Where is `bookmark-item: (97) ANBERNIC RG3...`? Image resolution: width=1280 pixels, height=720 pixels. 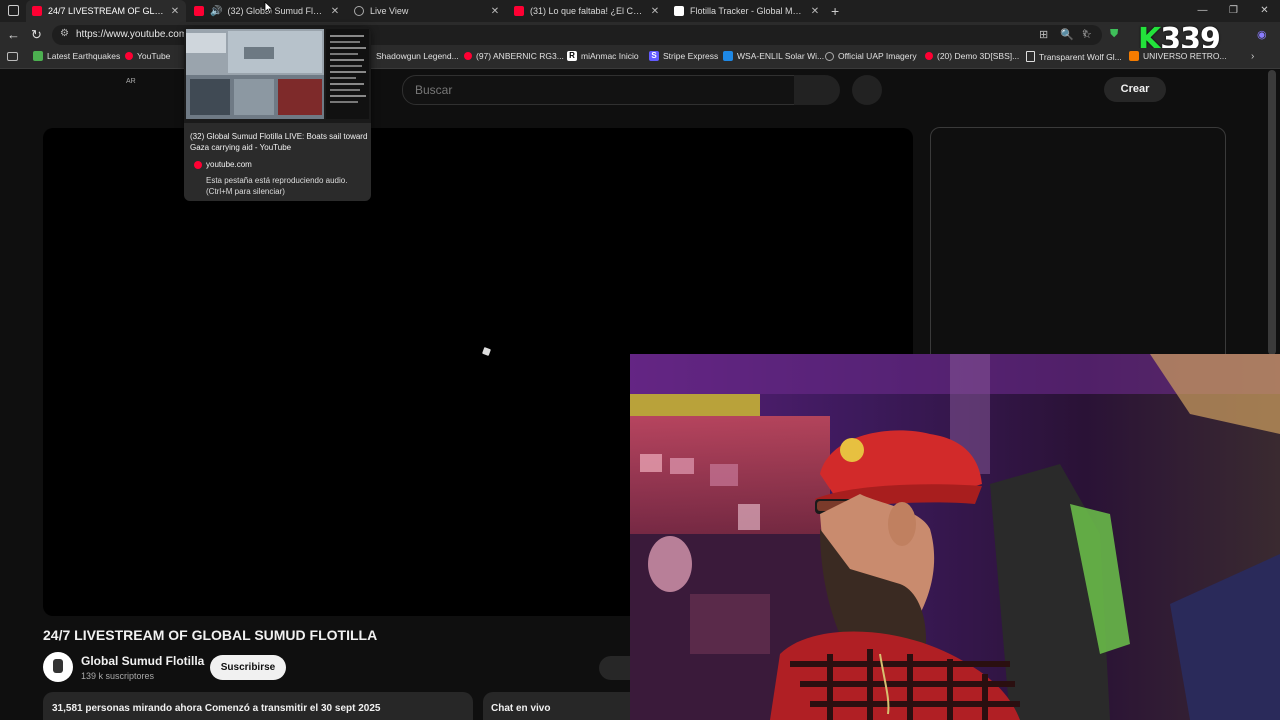
bookmark-item: (97) ANBERNIC RG3... is located at coordinates (514, 56).